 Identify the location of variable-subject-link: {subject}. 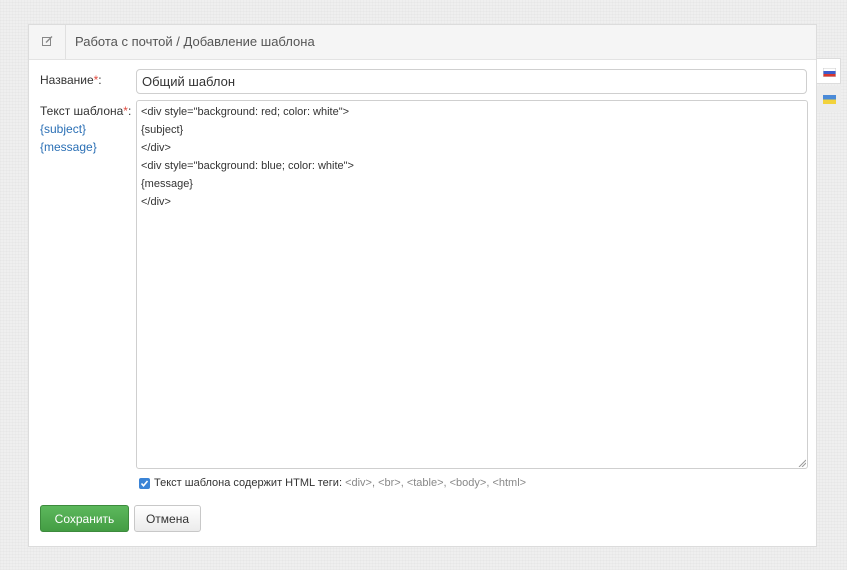
(63, 129).